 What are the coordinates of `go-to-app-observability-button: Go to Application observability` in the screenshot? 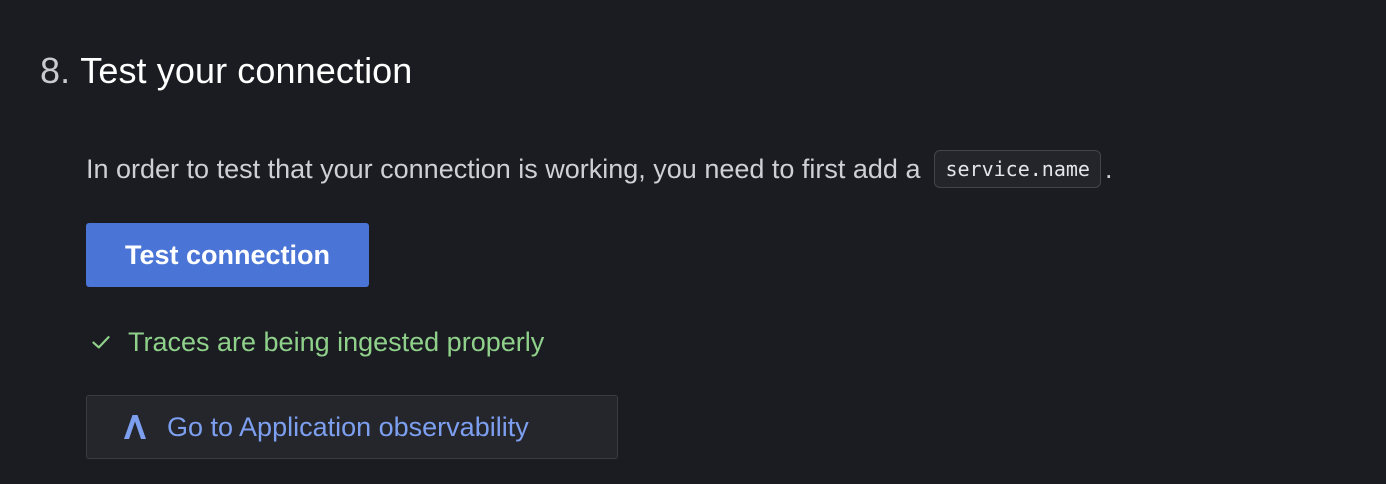 It's located at (352, 427).